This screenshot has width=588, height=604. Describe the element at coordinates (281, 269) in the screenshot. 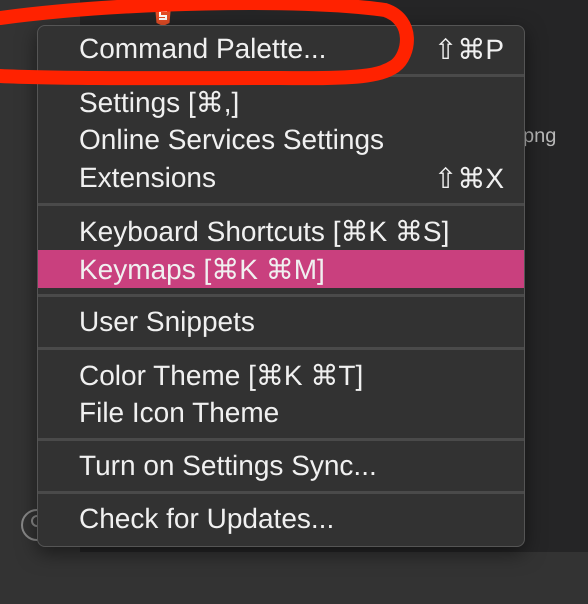

I see `menu-item: Keymaps [⌘K ⌘M]` at that location.